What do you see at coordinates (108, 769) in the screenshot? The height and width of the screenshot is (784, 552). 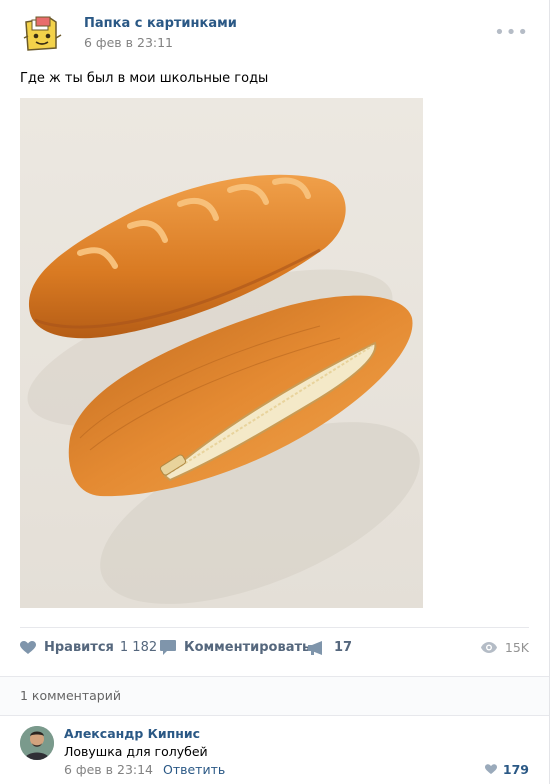 I see `comment-date: 6 фев в 23:14` at bounding box center [108, 769].